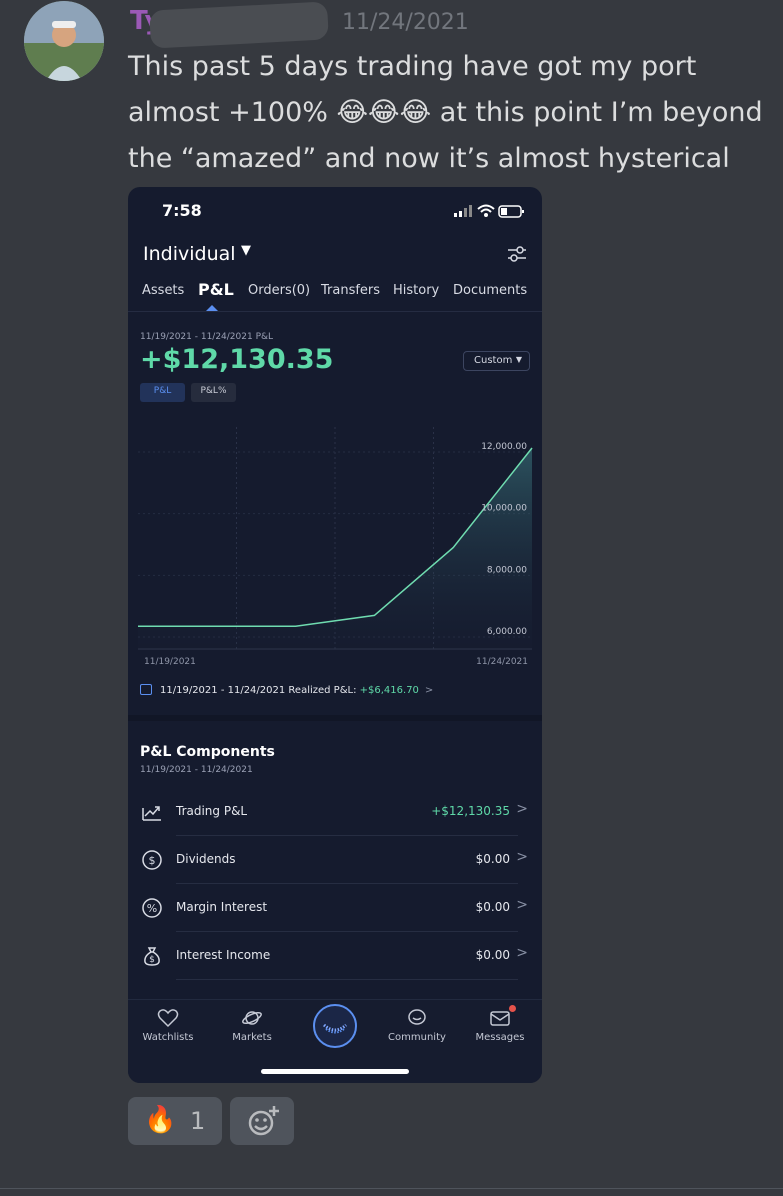 This screenshot has width=783, height=1196. Describe the element at coordinates (490, 290) in the screenshot. I see `tab-documents: Documents` at that location.